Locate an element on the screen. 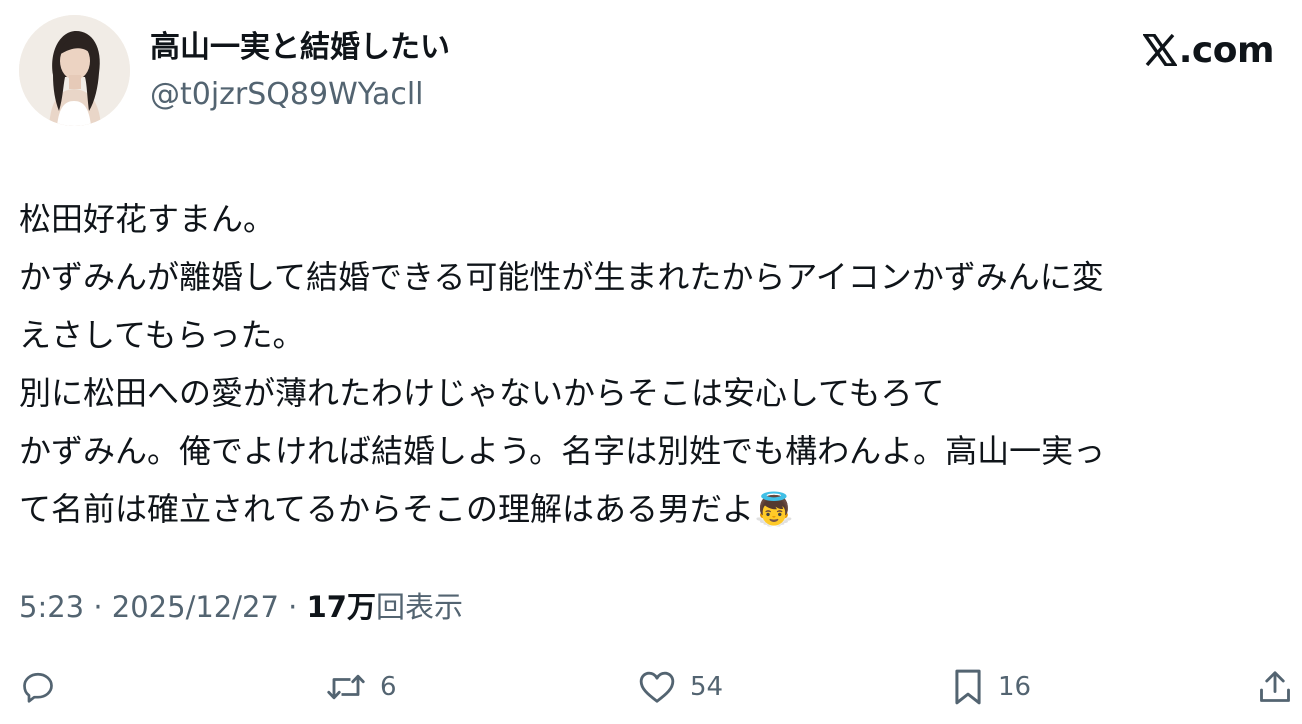 The height and width of the screenshot is (724, 1302). brand-link: .com is located at coordinates (1208, 50).